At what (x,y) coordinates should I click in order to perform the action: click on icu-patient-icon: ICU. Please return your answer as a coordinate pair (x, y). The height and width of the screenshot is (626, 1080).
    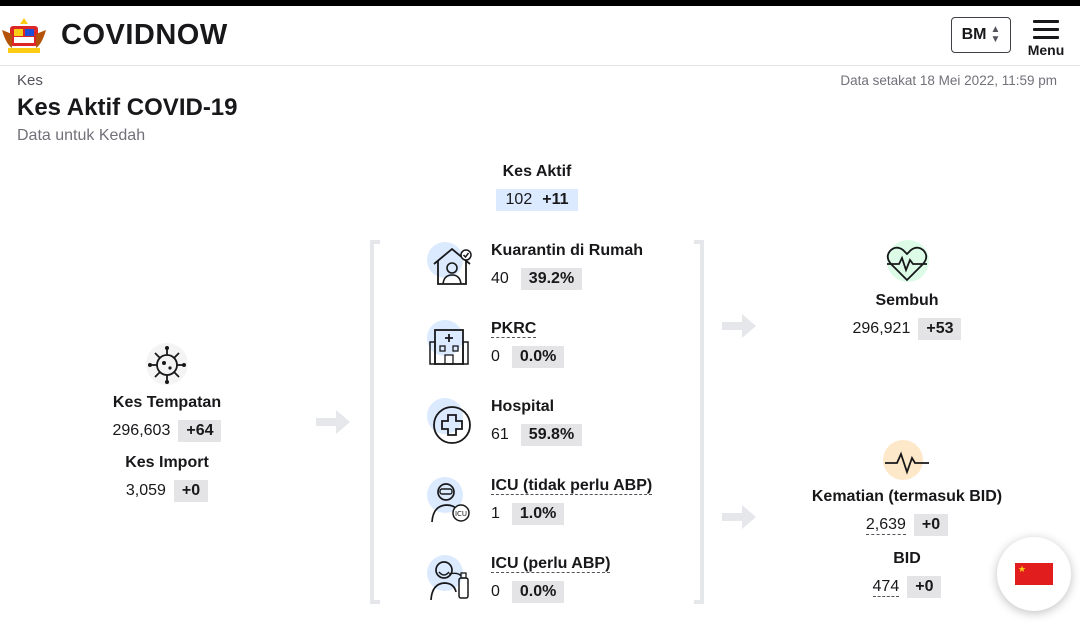
    Looking at the image, I should click on (450, 503).